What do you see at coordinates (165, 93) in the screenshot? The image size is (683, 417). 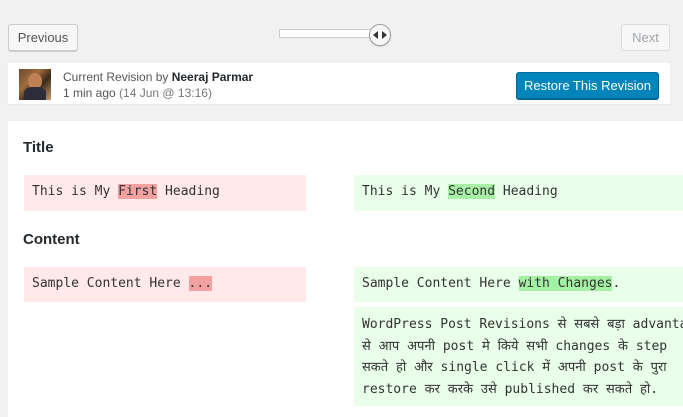 I see `revision-timestamp: (14 Jun @ 13:16)` at bounding box center [165, 93].